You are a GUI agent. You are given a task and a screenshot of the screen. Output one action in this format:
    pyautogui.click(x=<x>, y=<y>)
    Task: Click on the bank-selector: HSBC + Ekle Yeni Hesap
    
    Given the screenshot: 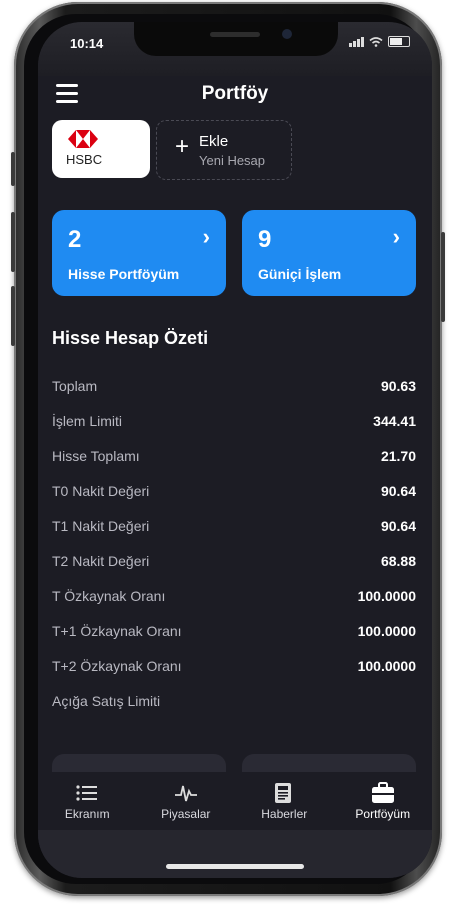 What is the action you would take?
    pyautogui.click(x=172, y=150)
    